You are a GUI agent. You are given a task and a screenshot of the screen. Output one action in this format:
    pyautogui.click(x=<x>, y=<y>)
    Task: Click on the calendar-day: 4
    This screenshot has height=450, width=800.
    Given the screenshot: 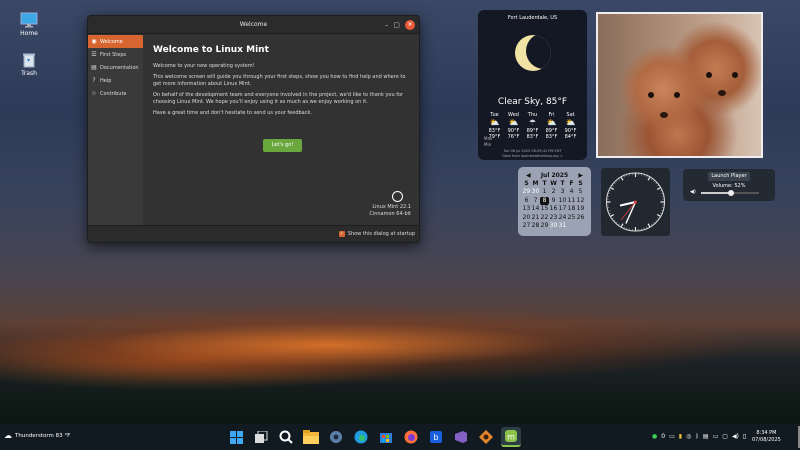 What is the action you would take?
    pyautogui.click(x=571, y=192)
    